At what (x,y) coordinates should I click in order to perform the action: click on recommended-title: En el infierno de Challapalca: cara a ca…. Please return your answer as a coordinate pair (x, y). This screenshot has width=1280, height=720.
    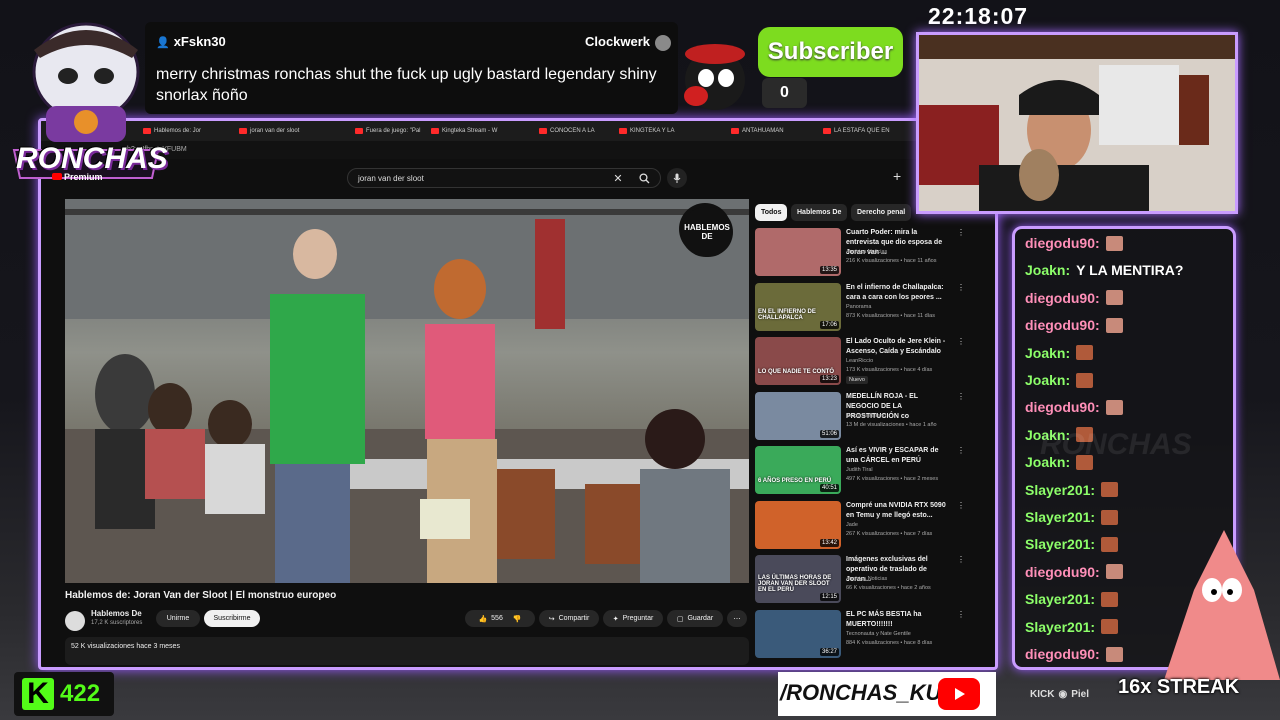
    Looking at the image, I should click on (899, 293).